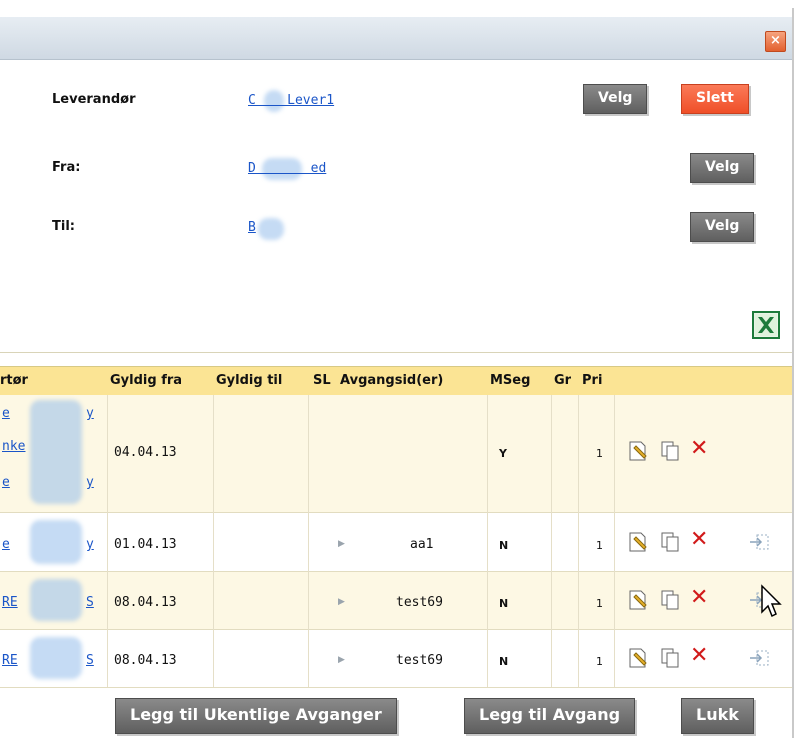 The height and width of the screenshot is (743, 797). What do you see at coordinates (146, 380) in the screenshot?
I see `header-gyldig-fra: Gyldig fra` at bounding box center [146, 380].